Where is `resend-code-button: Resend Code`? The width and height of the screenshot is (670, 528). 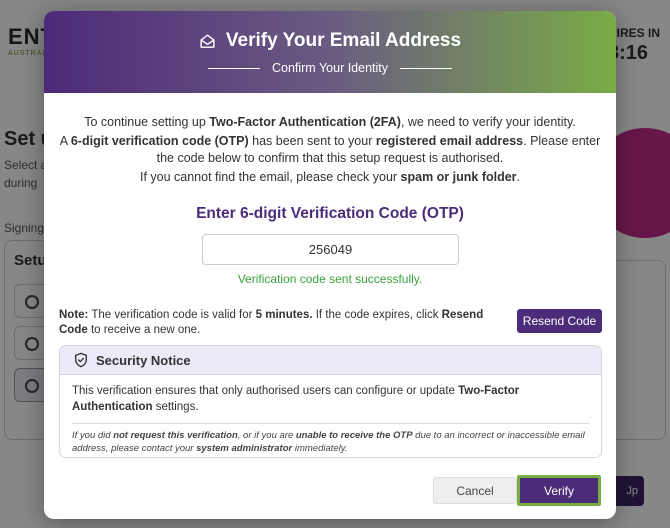
resend-code-button: Resend Code is located at coordinates (559, 321).